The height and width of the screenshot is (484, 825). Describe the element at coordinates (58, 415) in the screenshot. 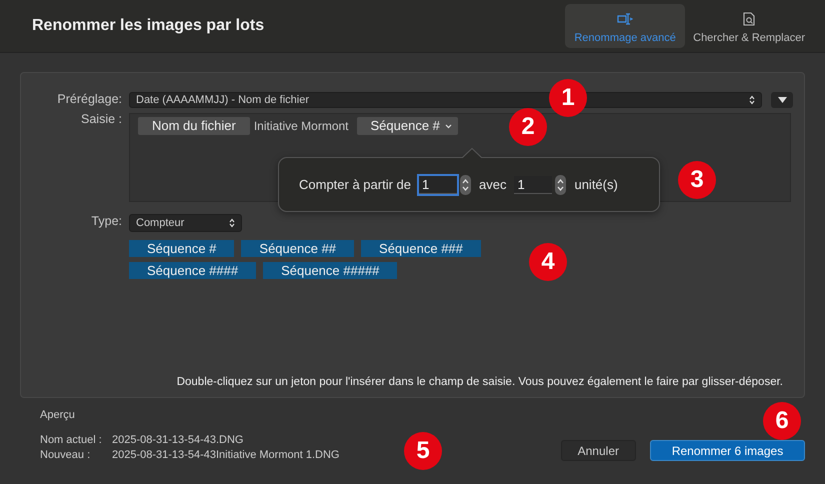

I see `preview-title: Aperçu` at that location.